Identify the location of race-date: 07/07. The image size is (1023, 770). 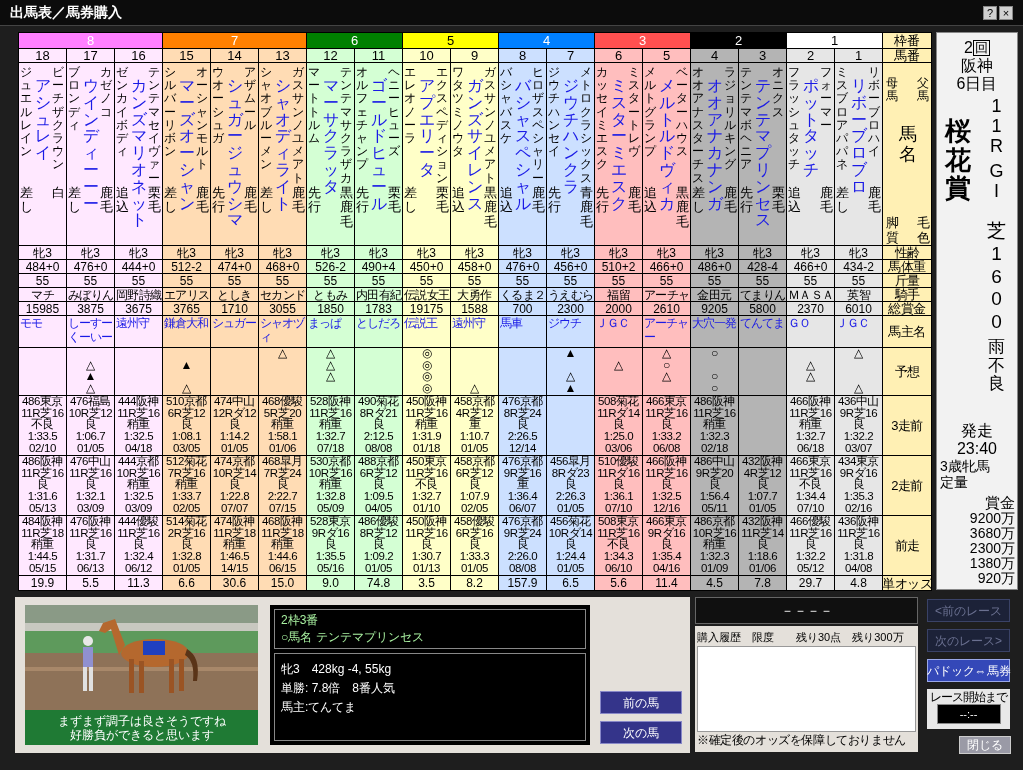
(234, 508).